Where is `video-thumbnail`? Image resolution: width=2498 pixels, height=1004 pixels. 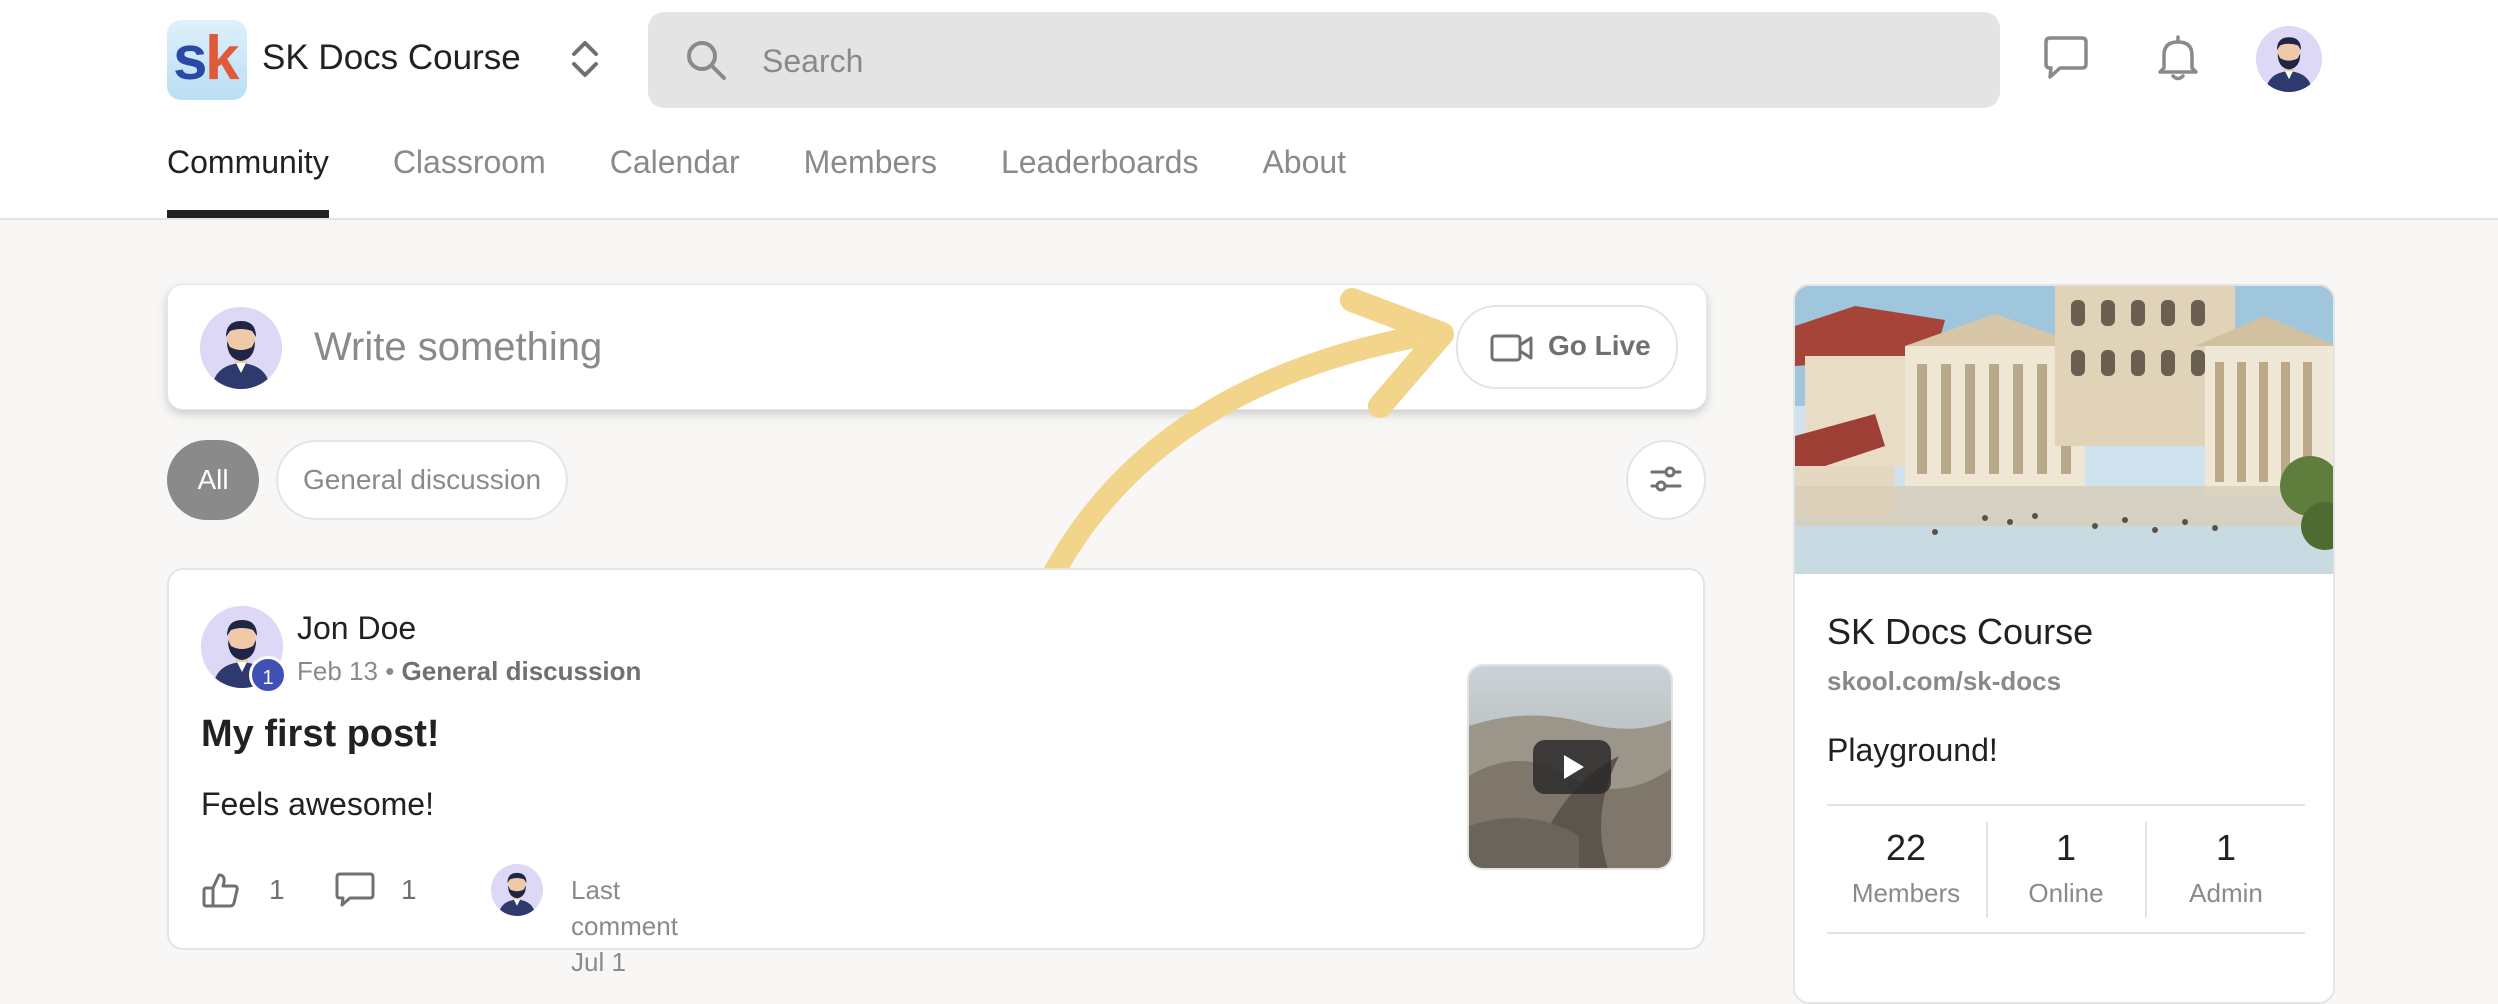 video-thumbnail is located at coordinates (1570, 767).